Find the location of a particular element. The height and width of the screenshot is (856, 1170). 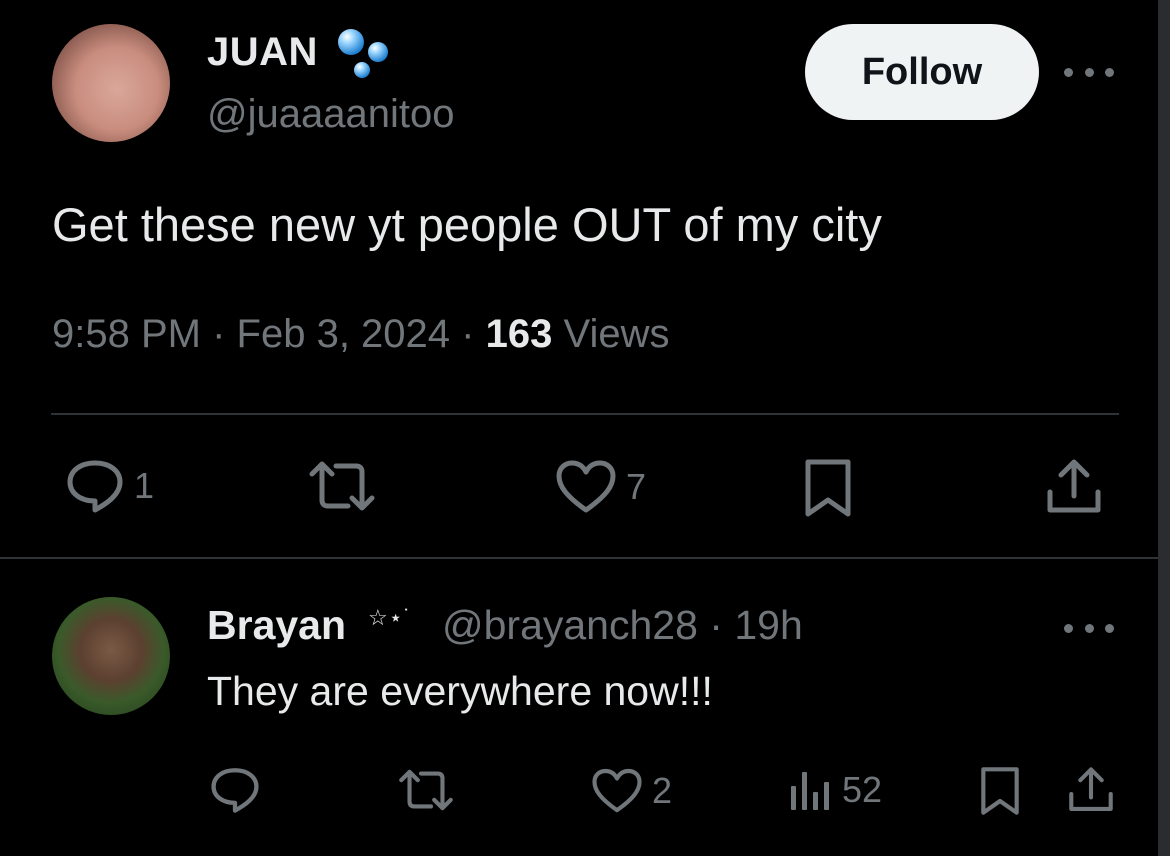

views-count: 52 is located at coordinates (862, 789).